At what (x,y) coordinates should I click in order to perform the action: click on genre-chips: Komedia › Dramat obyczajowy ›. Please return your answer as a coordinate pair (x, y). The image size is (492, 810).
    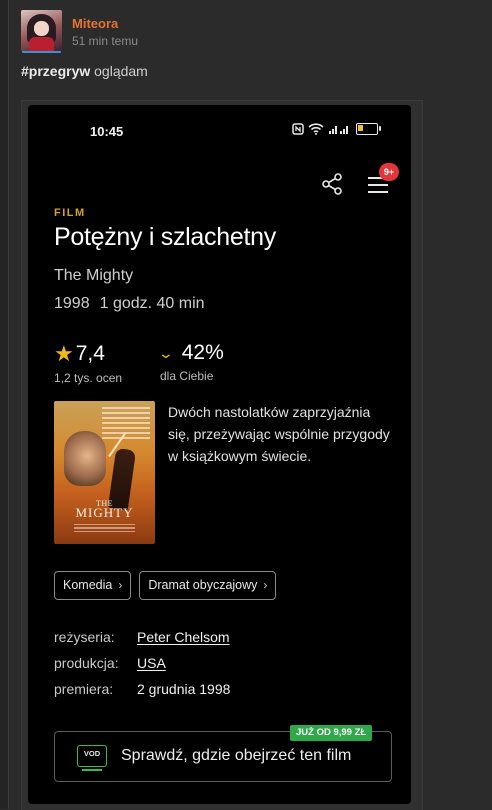
    Looking at the image, I should click on (165, 585).